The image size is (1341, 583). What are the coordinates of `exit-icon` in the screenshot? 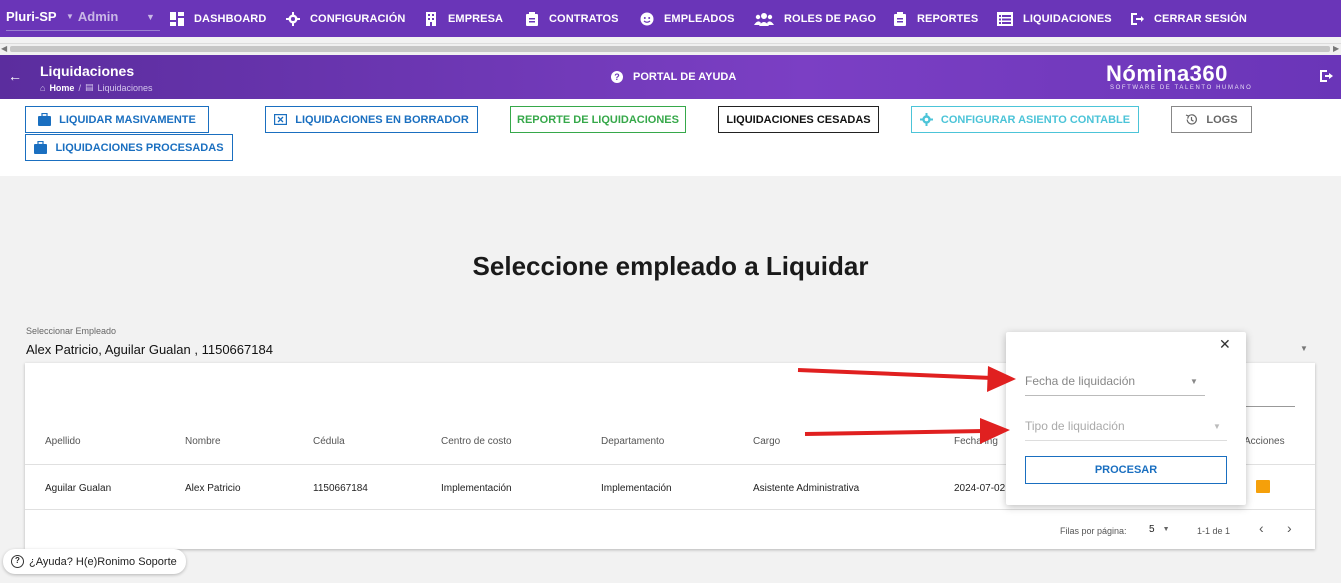 It's located at (1326, 76).